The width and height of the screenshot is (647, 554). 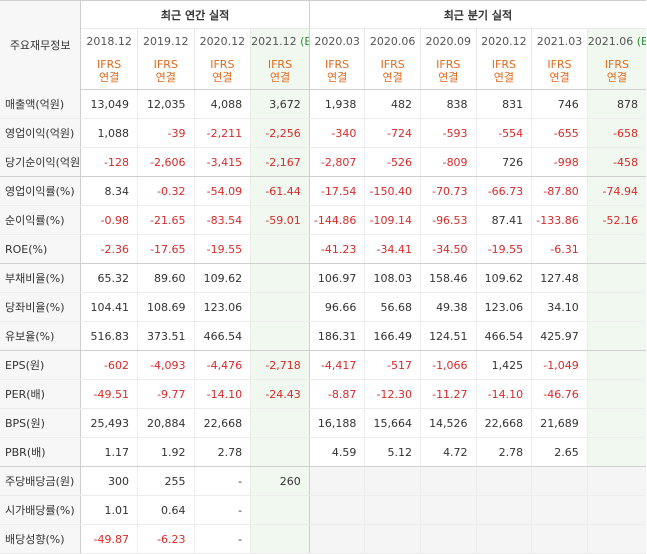 I want to click on value-cell: -1,049, so click(x=559, y=365).